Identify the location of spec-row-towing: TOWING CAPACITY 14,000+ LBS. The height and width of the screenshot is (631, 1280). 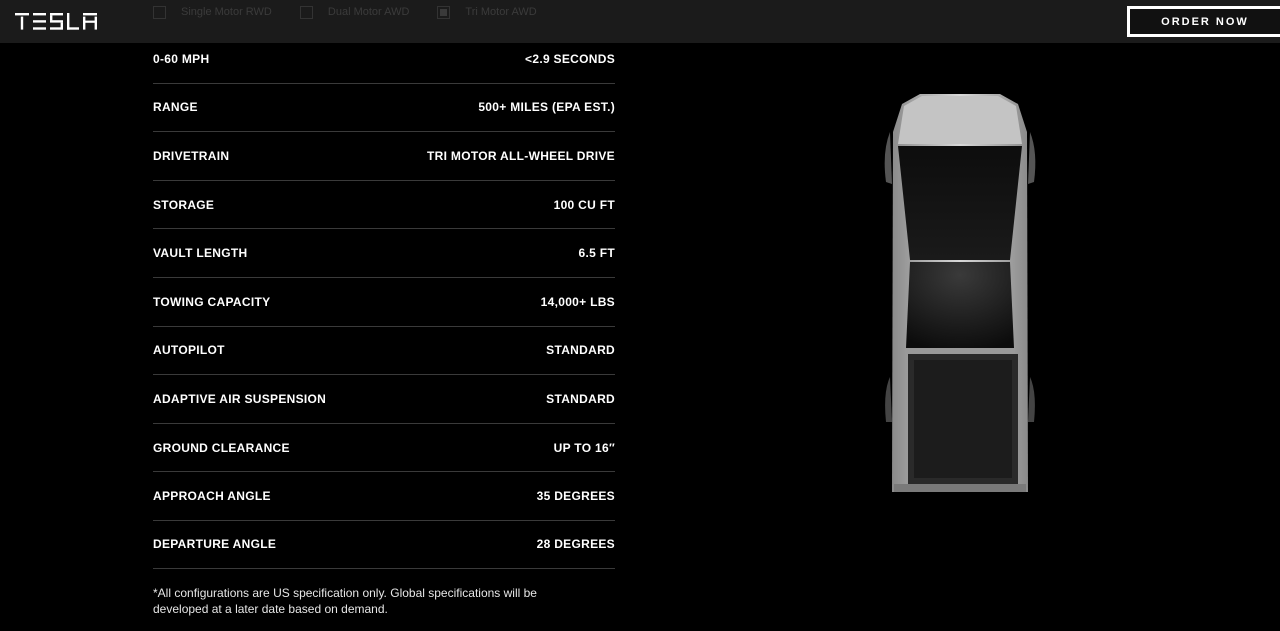
(384, 301).